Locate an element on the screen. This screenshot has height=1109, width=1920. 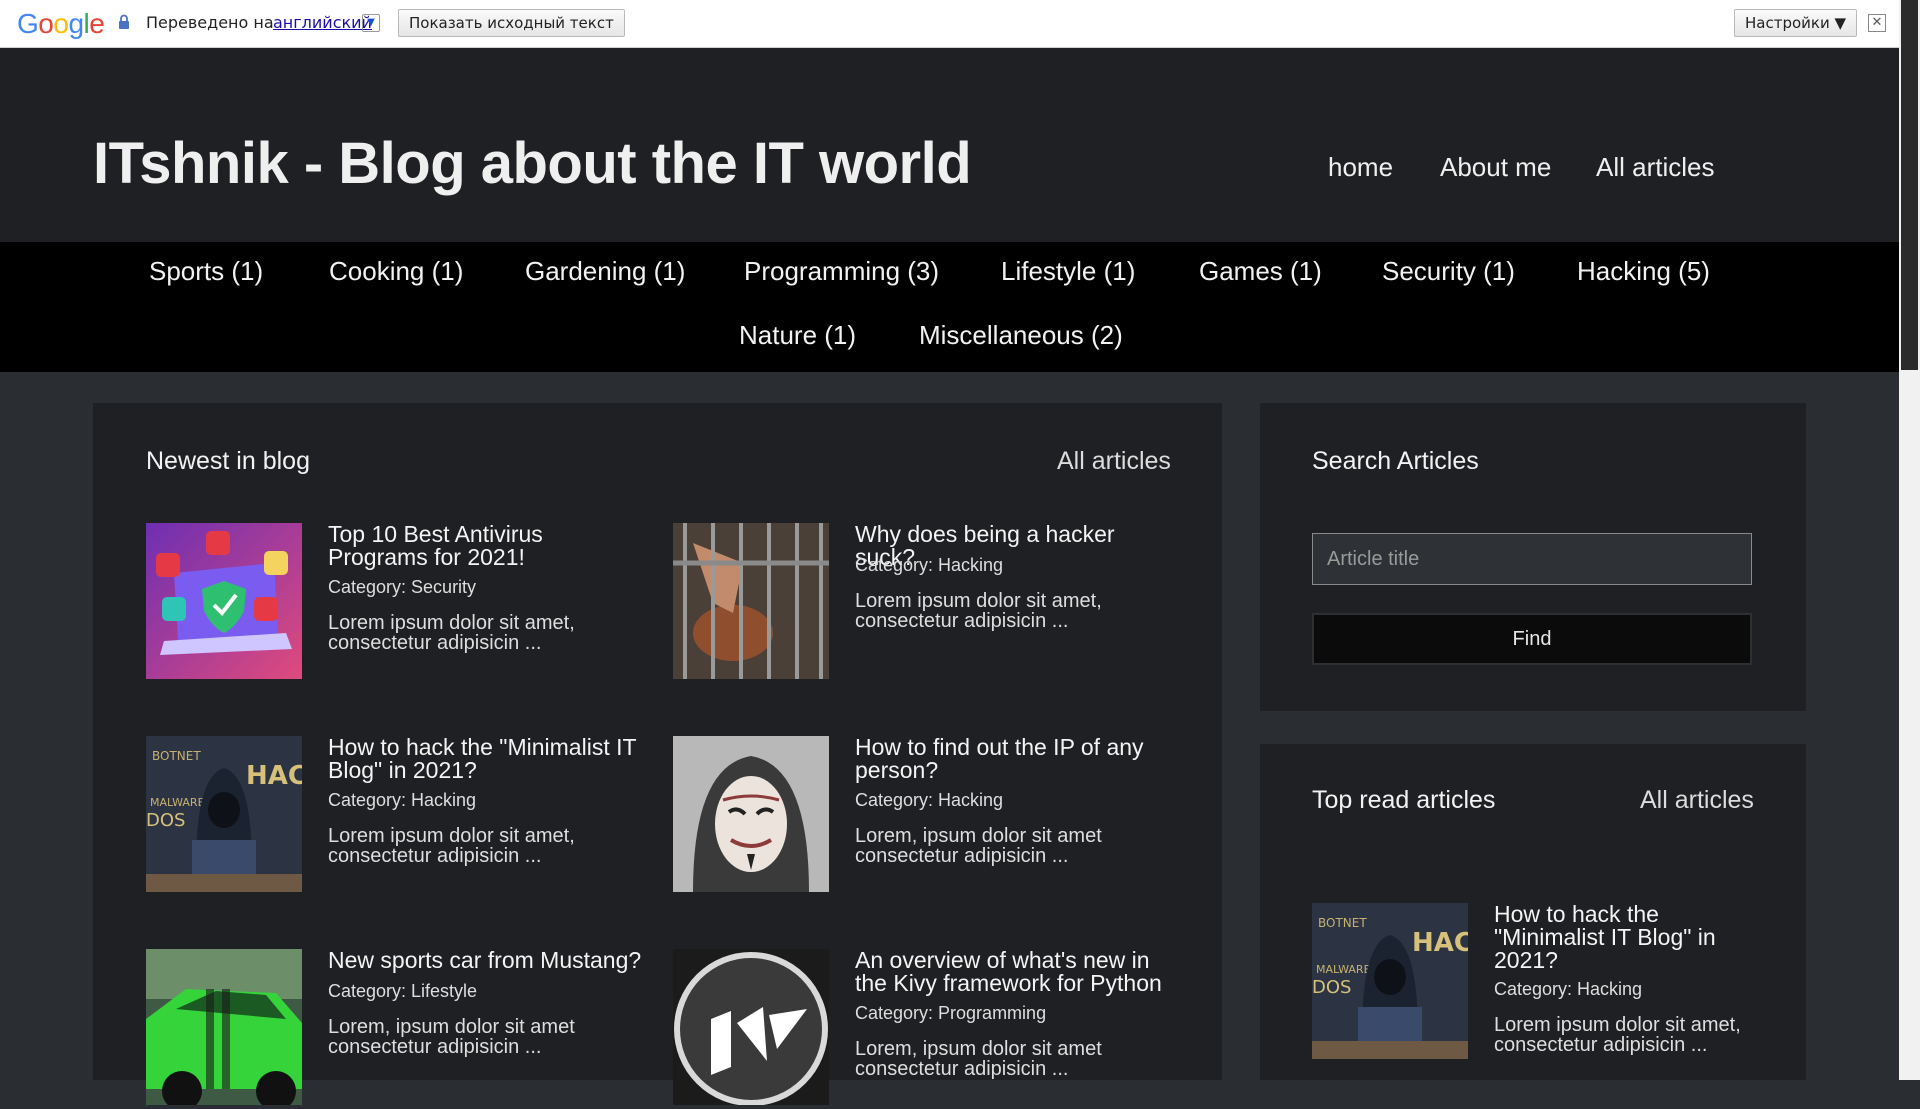
category-cooking: Cooking (1) is located at coordinates (396, 271).